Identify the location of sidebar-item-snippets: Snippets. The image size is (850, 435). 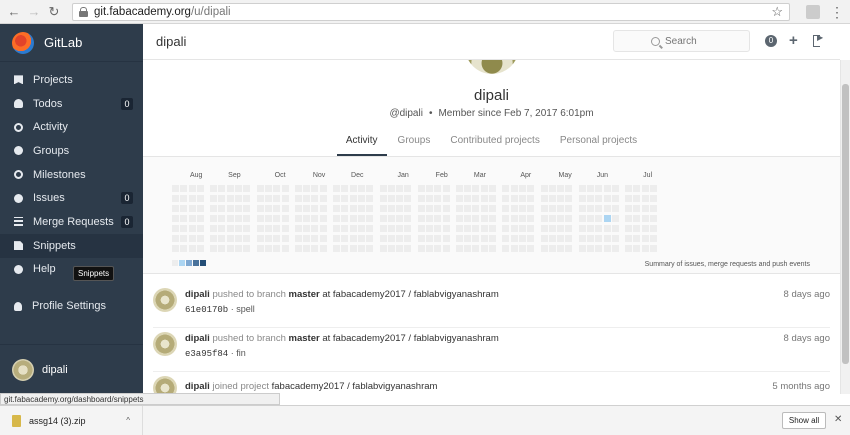
(71, 245).